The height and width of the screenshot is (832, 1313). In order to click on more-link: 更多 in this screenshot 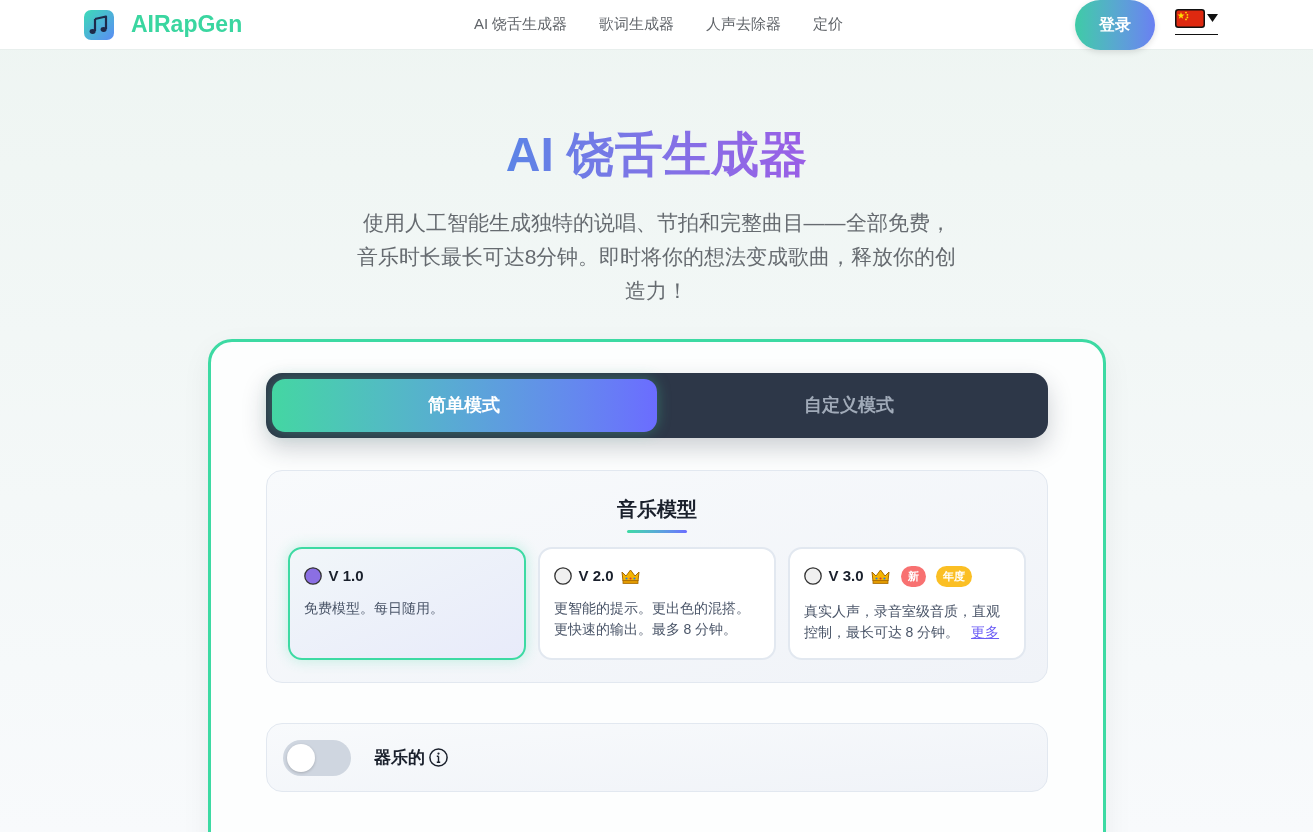, I will do `click(985, 631)`.